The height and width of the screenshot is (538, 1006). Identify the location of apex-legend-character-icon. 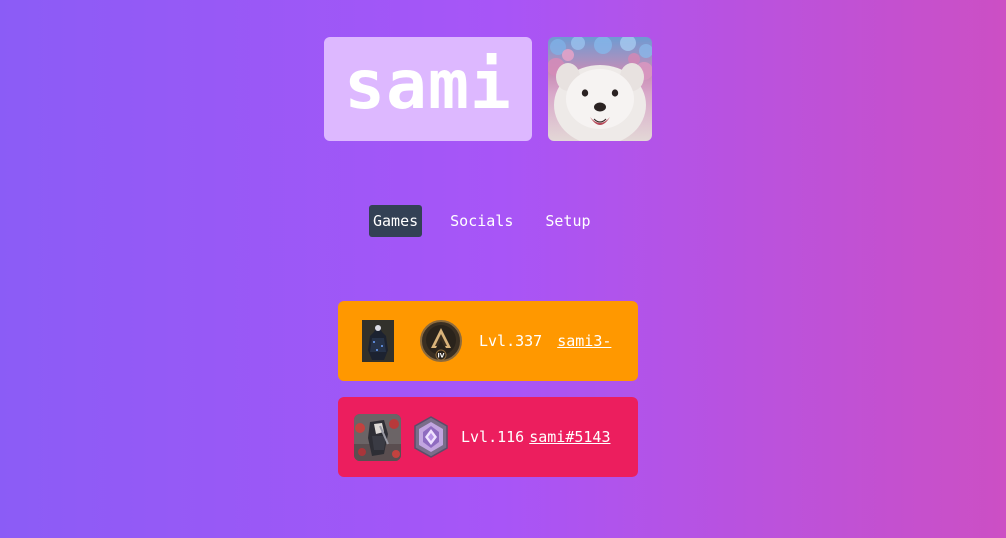
(378, 341).